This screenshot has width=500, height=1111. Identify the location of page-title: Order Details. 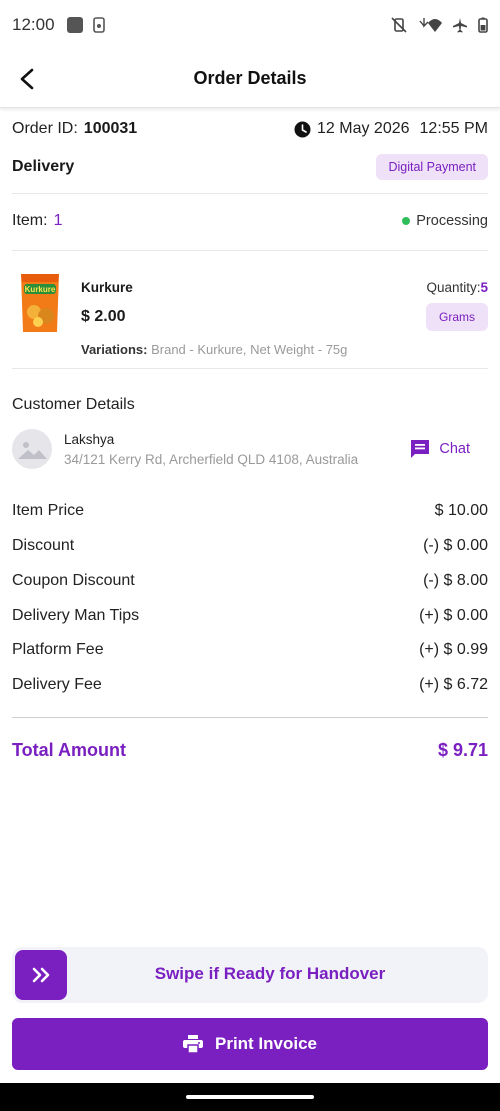
(250, 78).